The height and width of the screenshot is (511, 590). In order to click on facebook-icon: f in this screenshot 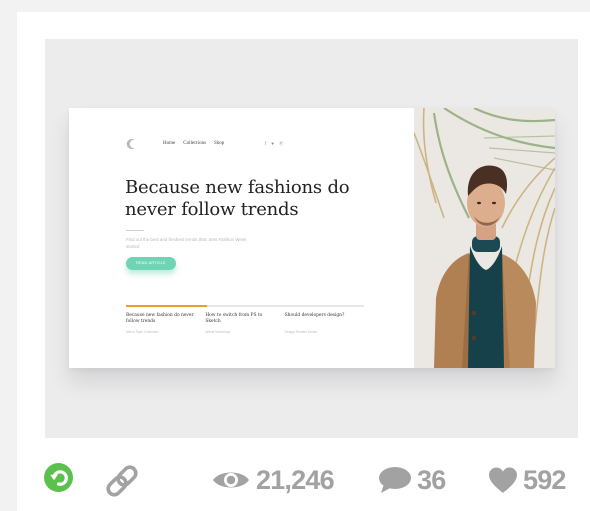, I will do `click(266, 143)`.